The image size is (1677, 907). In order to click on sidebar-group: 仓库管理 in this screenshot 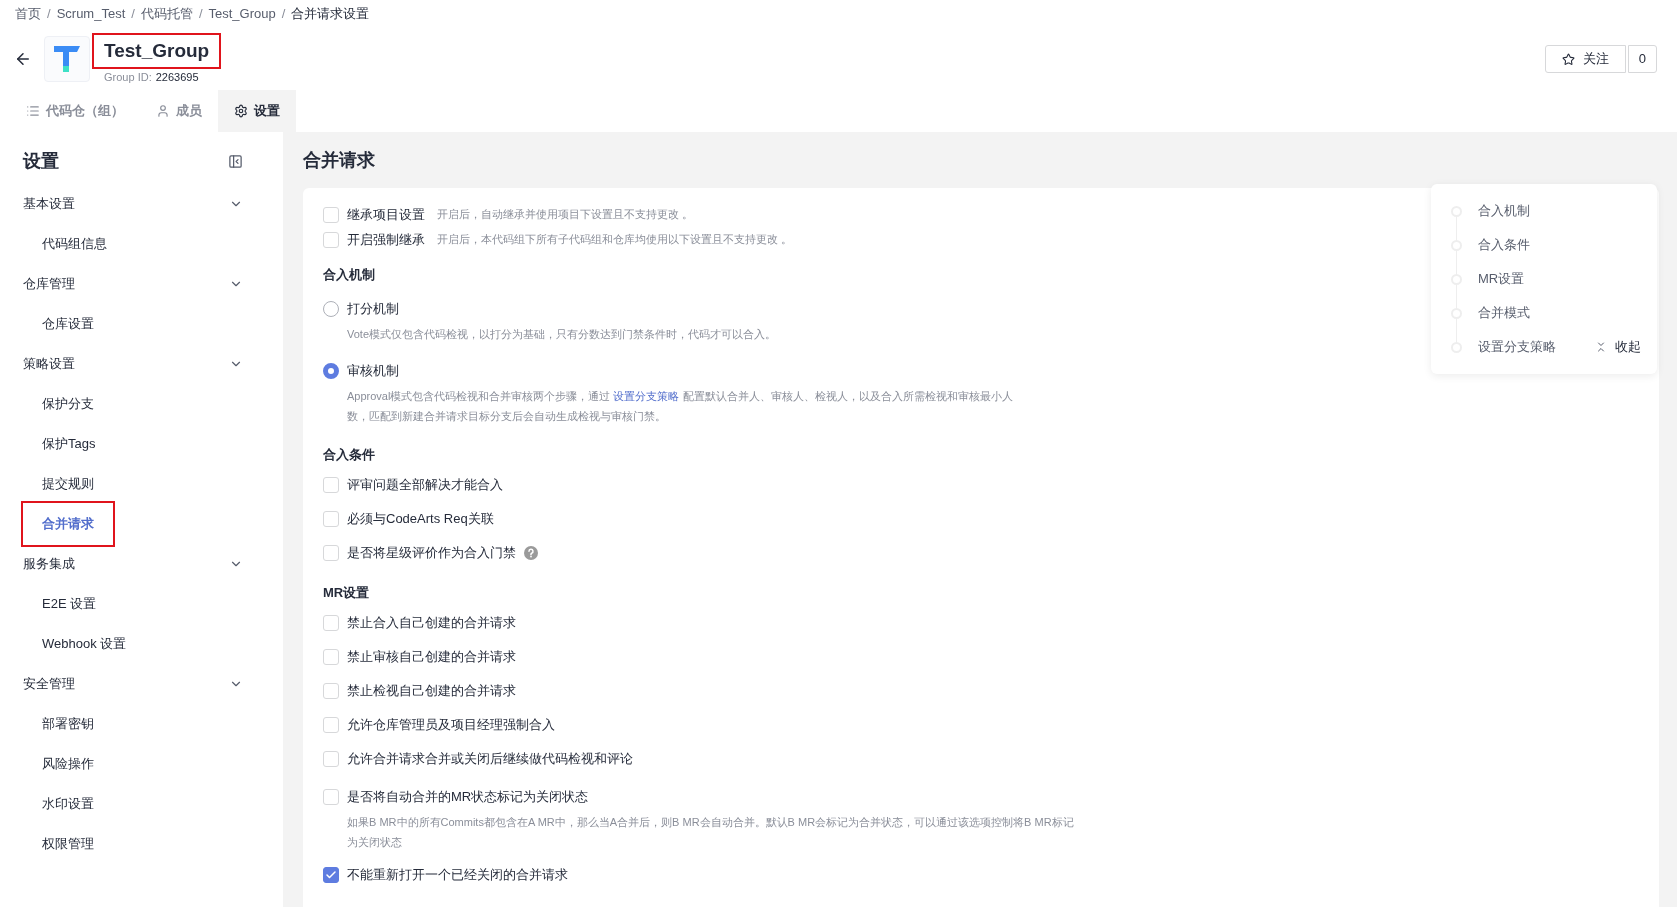, I will do `click(133, 284)`.